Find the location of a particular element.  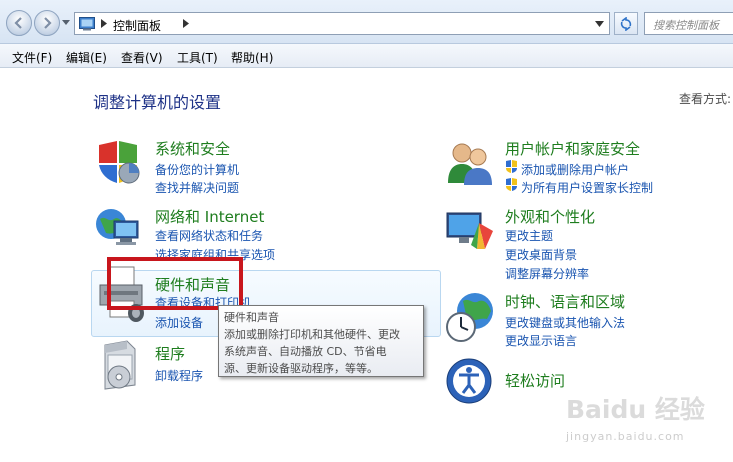

refresh-icon is located at coordinates (626, 23).